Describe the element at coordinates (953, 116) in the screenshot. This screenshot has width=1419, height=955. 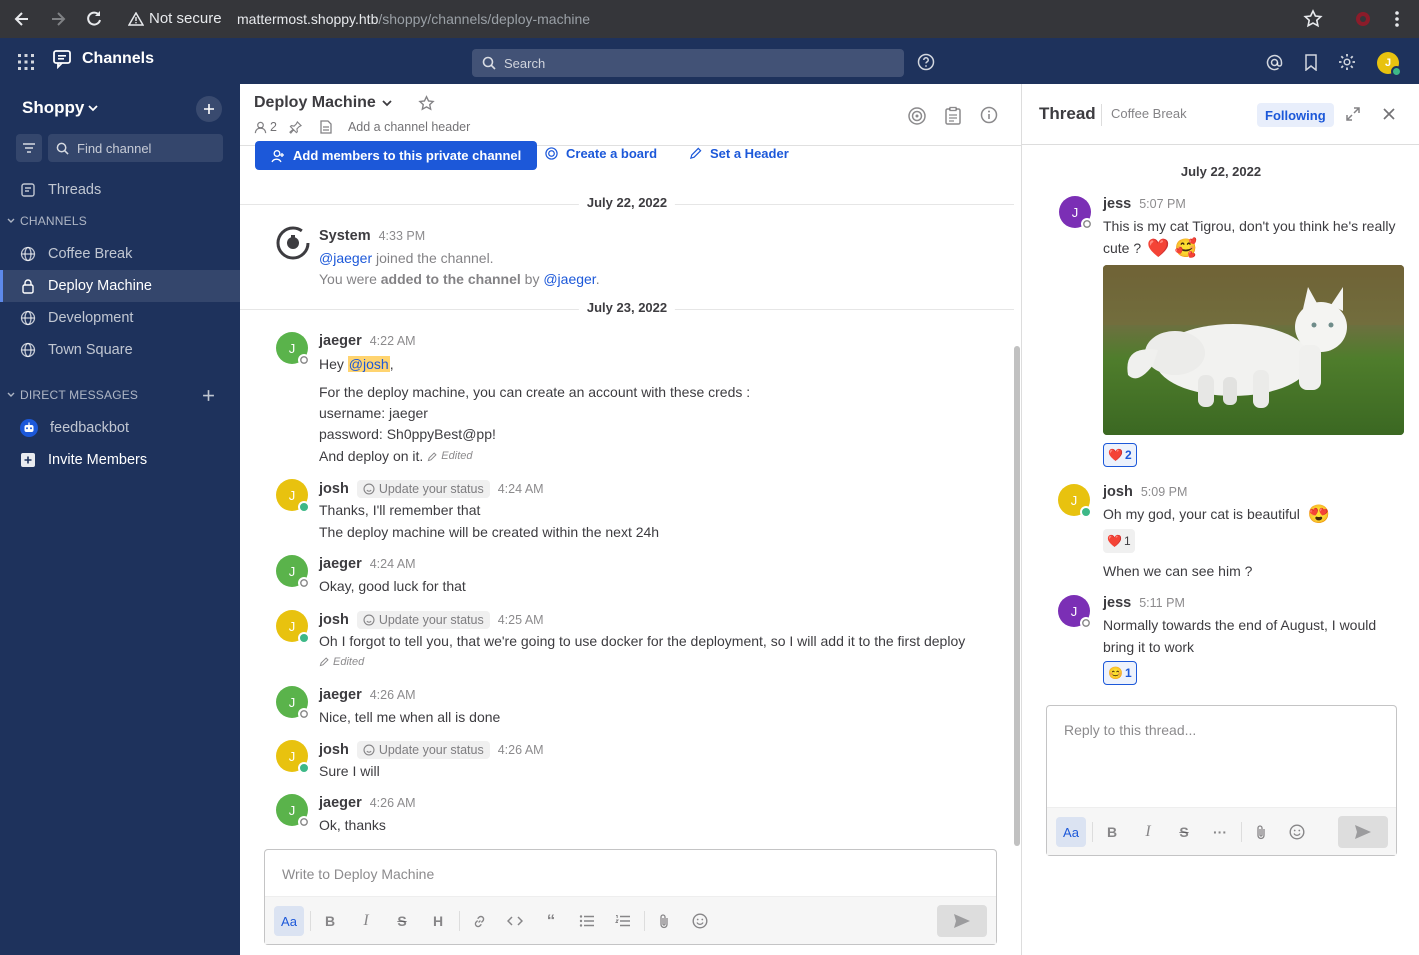
I see `boards-icon` at that location.